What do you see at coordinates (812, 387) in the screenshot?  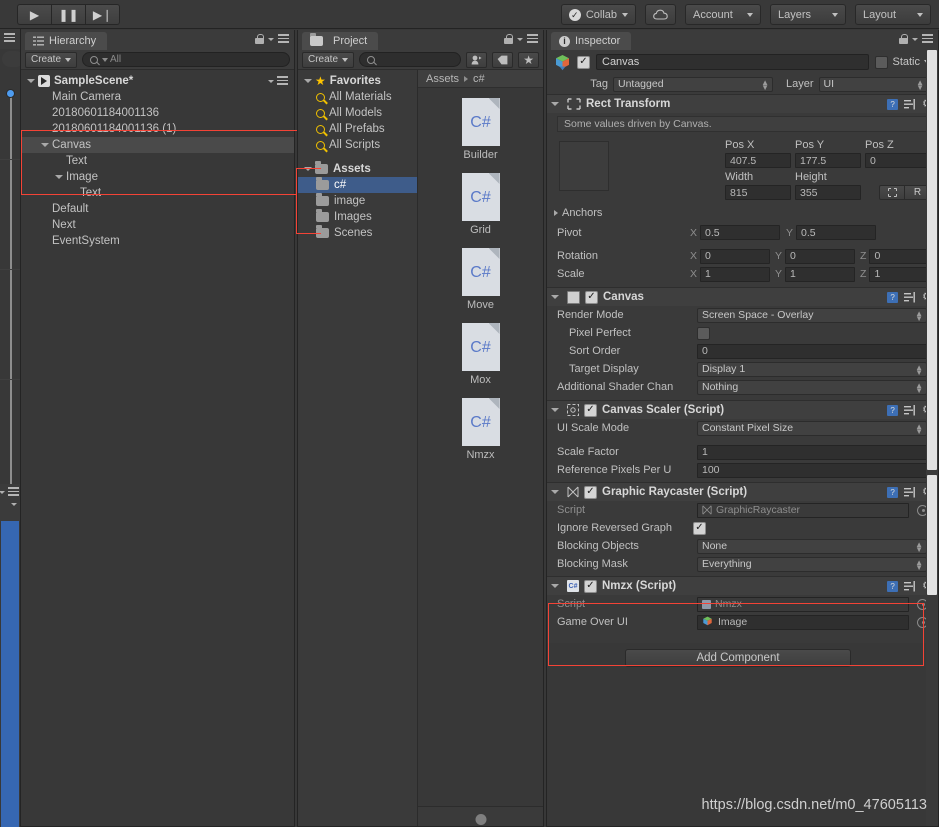 I see `shader-channels-dropdown: Nothing ▲ ▼` at bounding box center [812, 387].